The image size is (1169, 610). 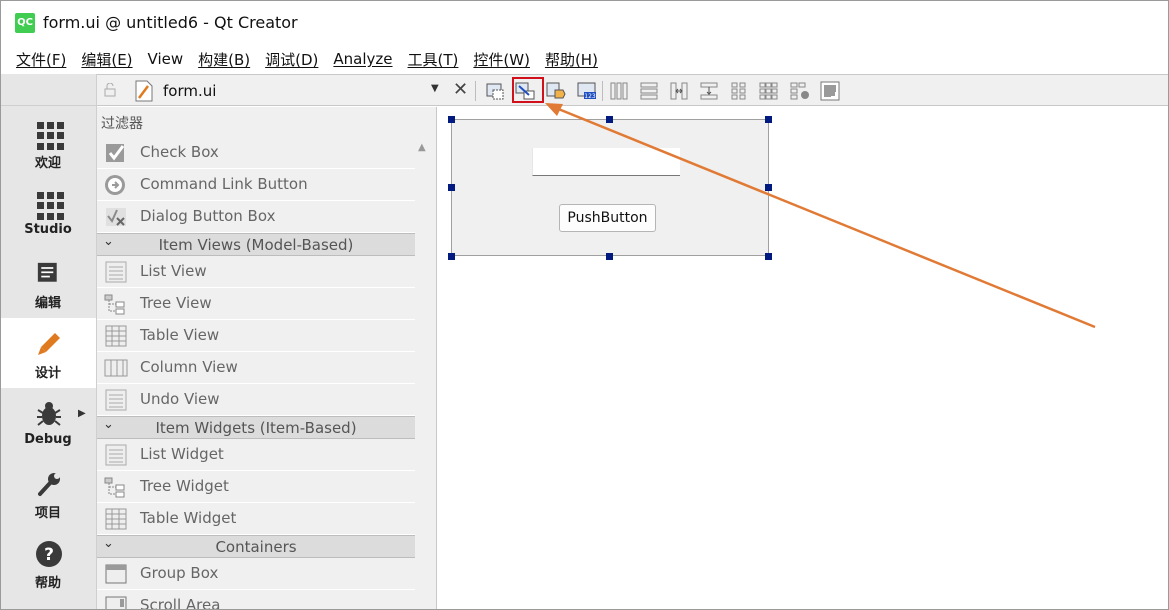 I want to click on widget-label: Tree Widget, so click(x=184, y=486).